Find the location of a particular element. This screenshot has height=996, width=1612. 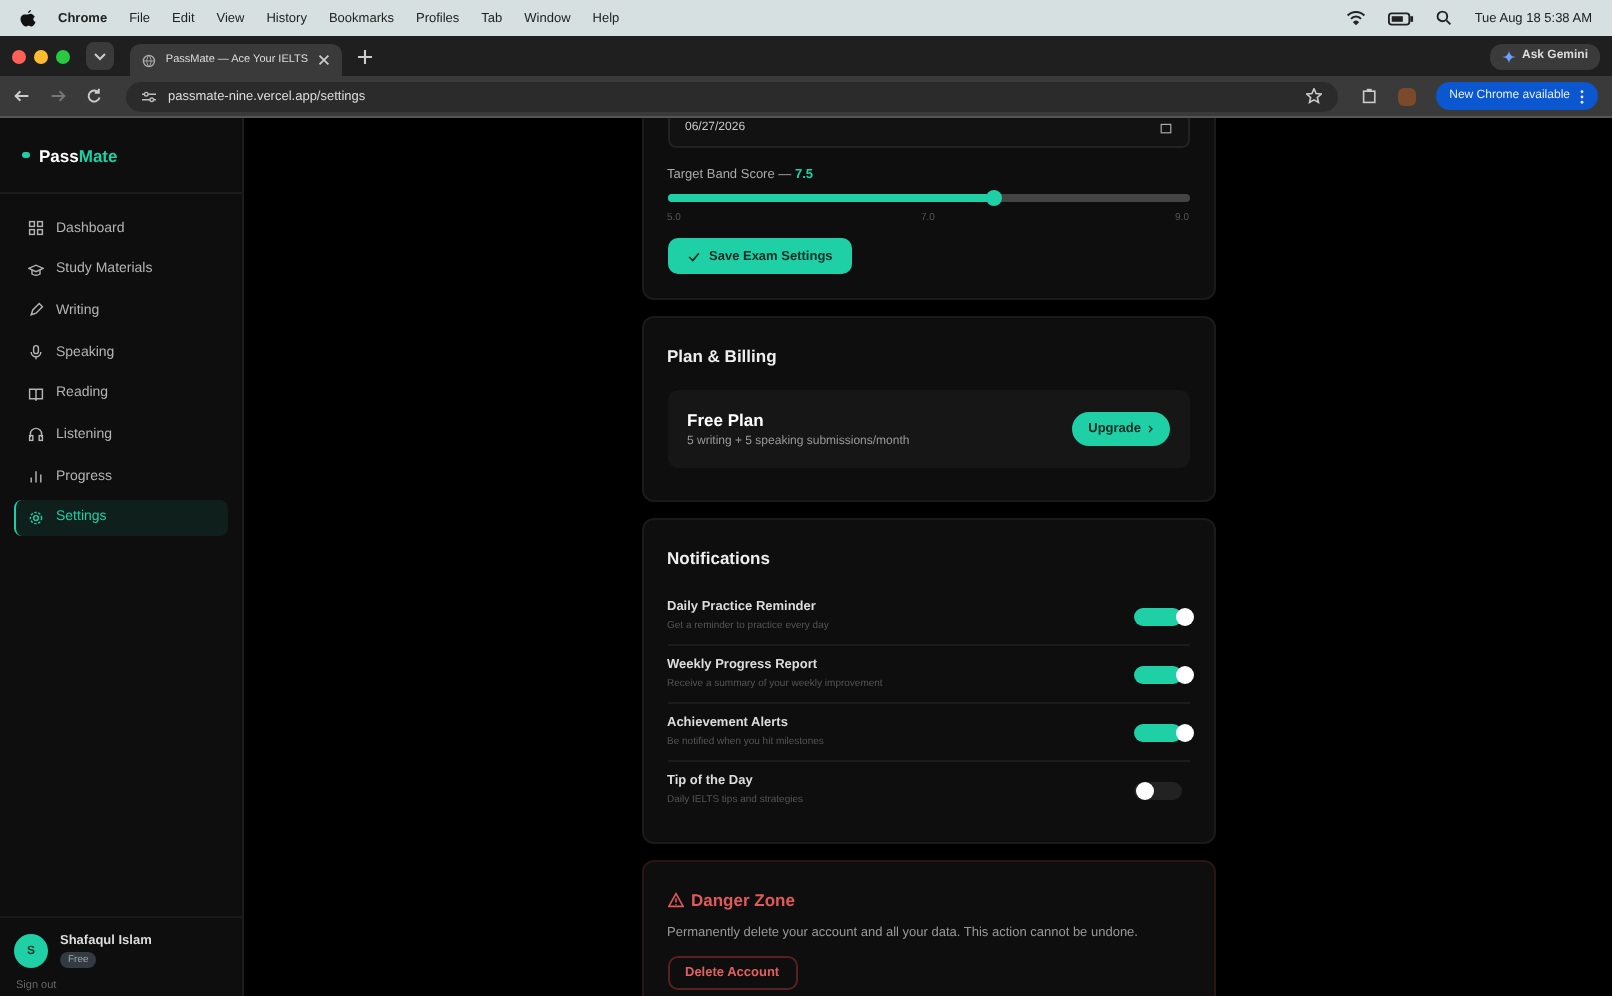

check-icon is located at coordinates (693, 256).